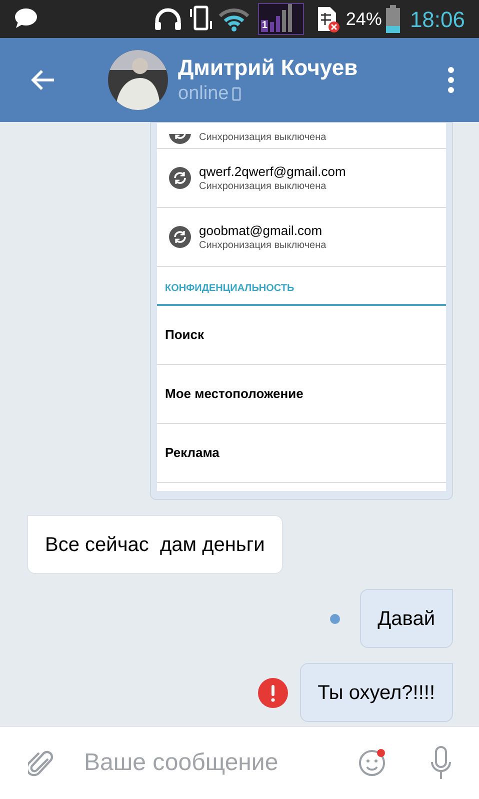  I want to click on chat-bubble-icon, so click(26, 19).